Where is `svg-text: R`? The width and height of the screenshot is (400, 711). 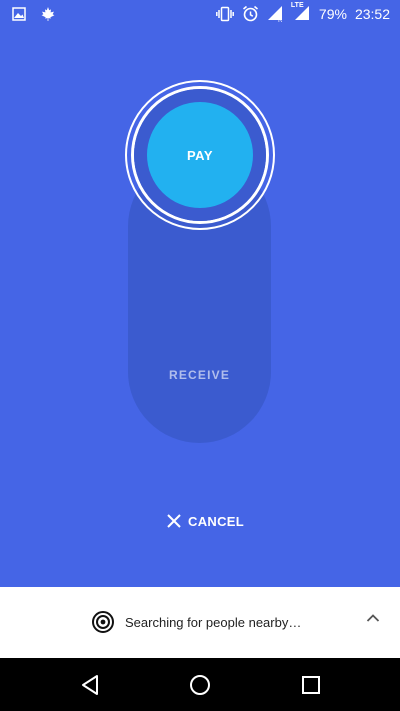 svg-text: R is located at coordinates (280, 19).